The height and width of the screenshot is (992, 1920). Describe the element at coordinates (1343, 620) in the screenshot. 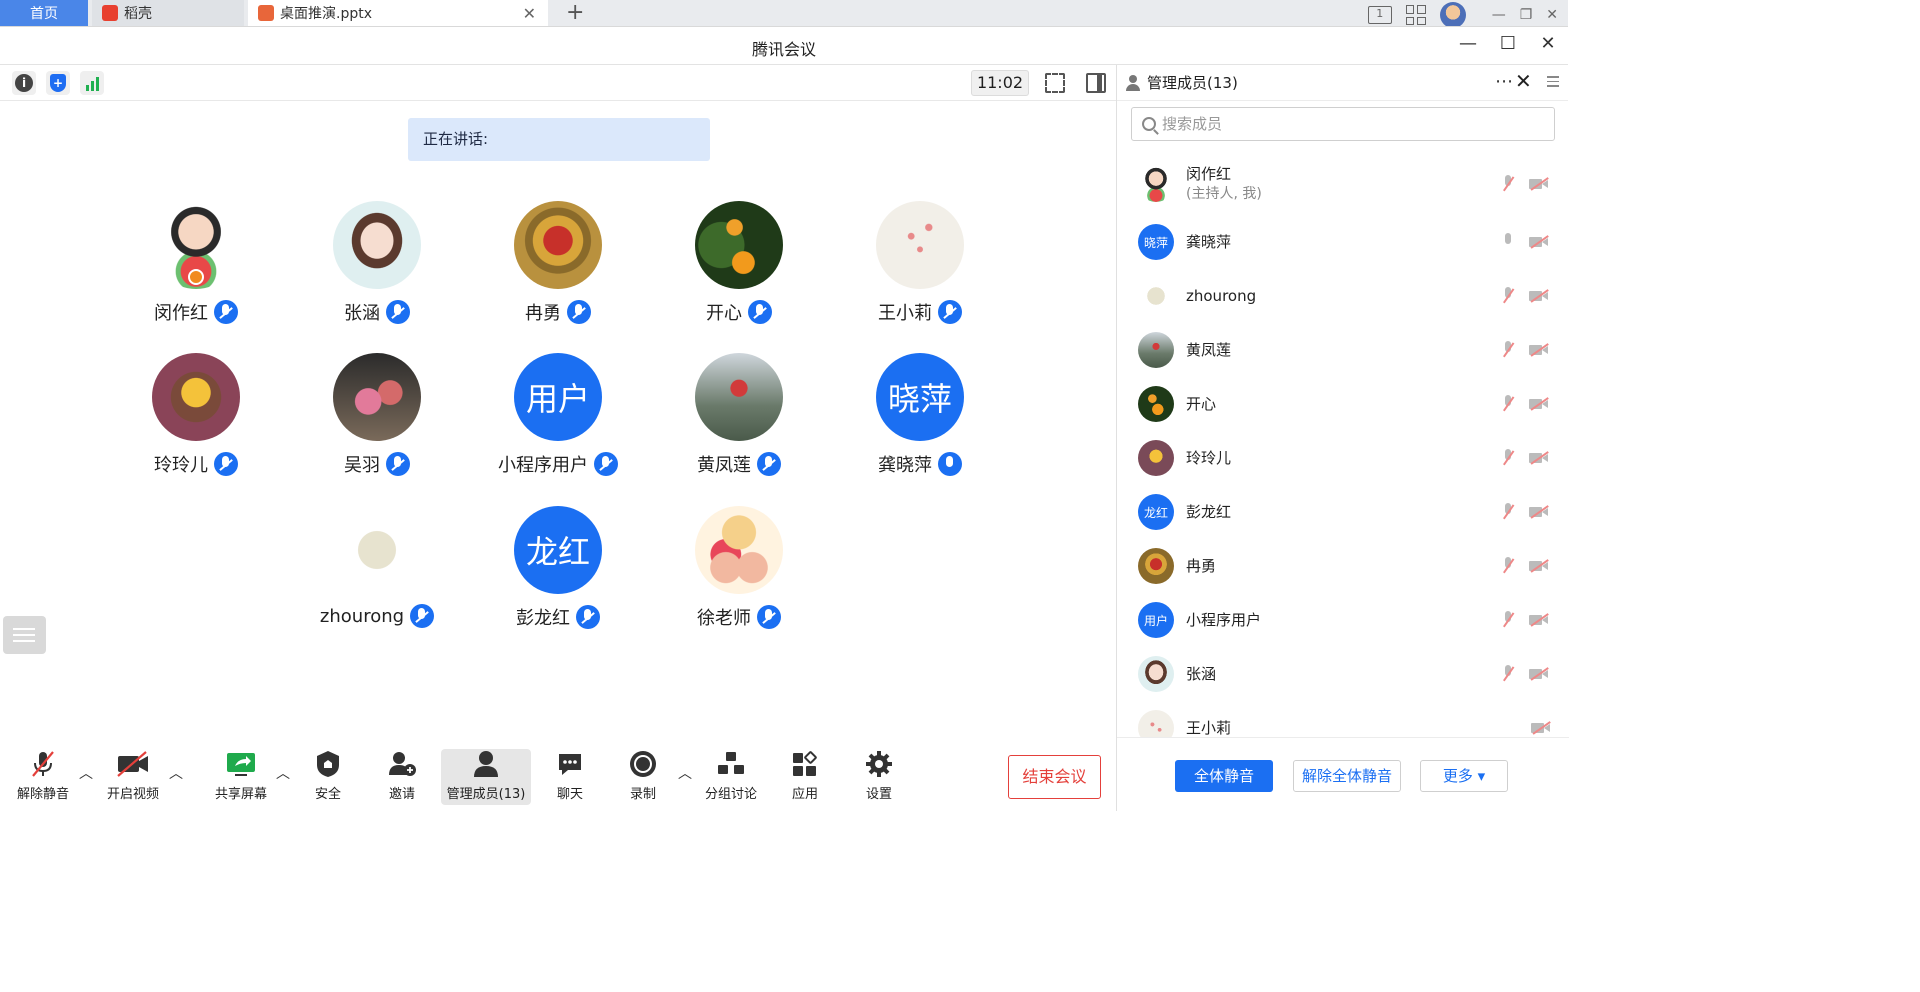

I see `member-row: 用户 小程序用户` at that location.